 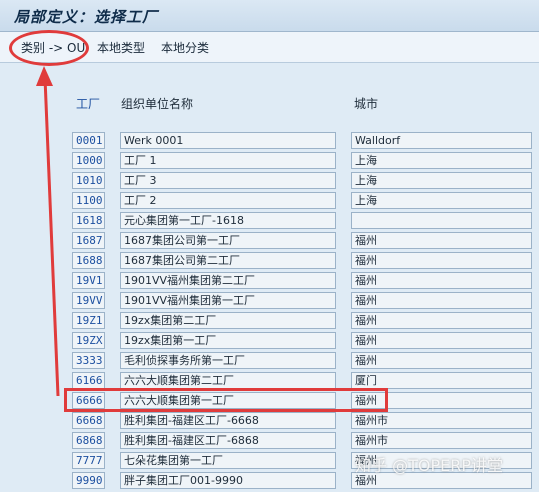 What do you see at coordinates (88, 320) in the screenshot?
I see `plant-code-cell: 19Z1` at bounding box center [88, 320].